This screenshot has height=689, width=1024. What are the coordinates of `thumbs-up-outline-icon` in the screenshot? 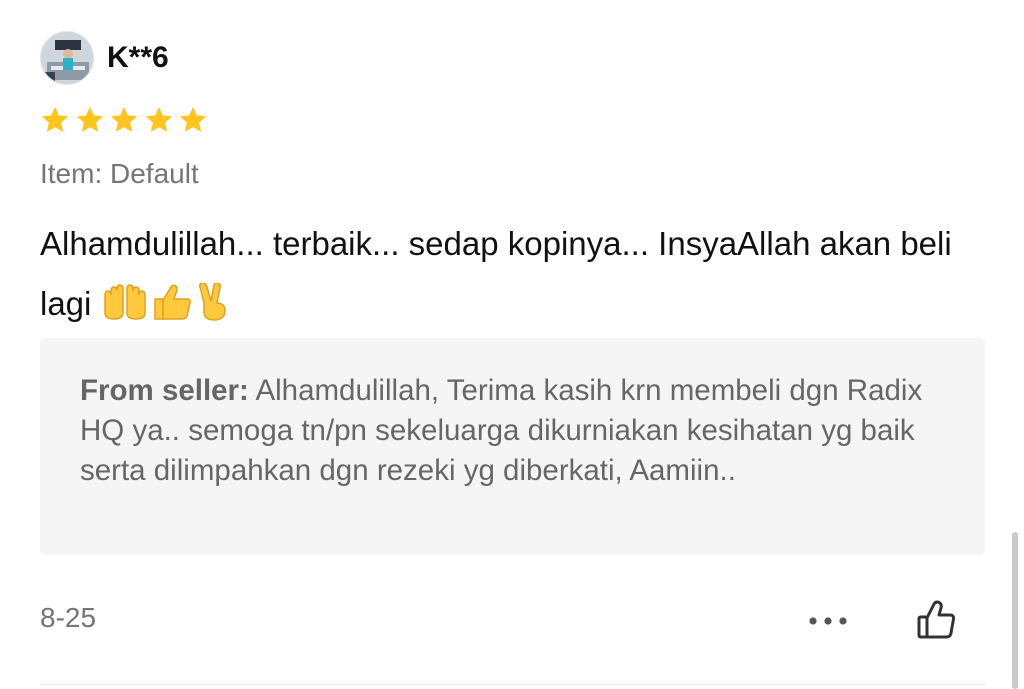 It's located at (936, 619).